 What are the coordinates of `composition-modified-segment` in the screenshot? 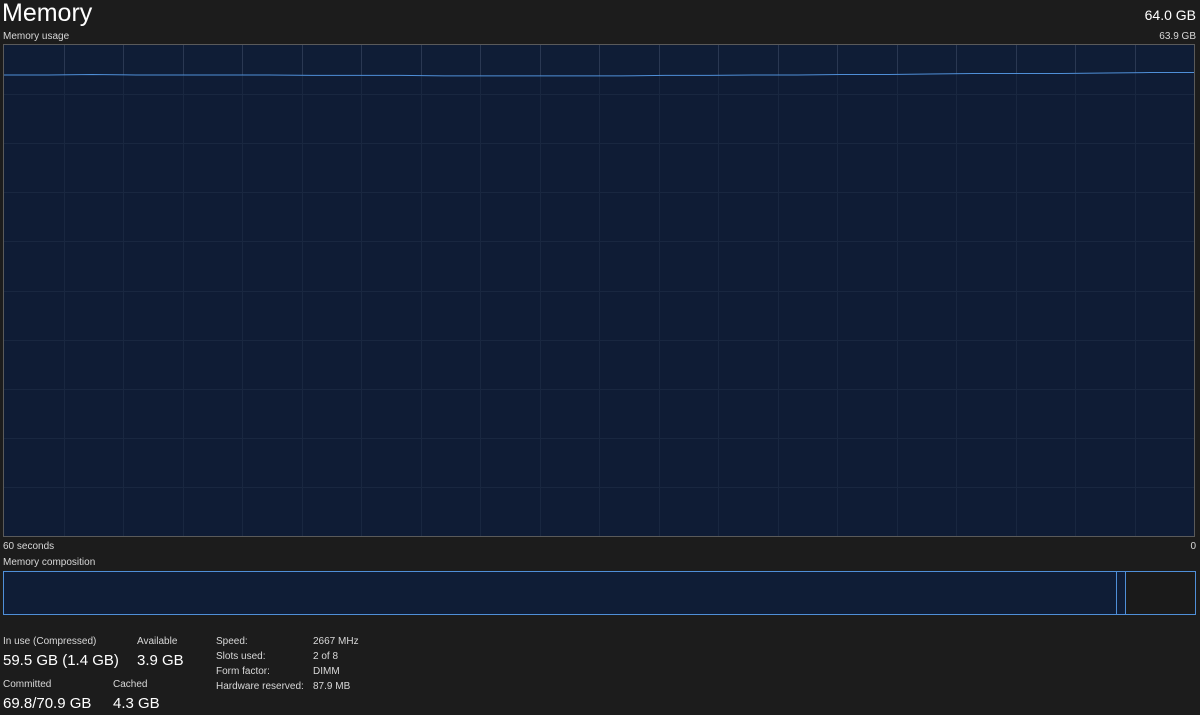 It's located at (1121, 593).